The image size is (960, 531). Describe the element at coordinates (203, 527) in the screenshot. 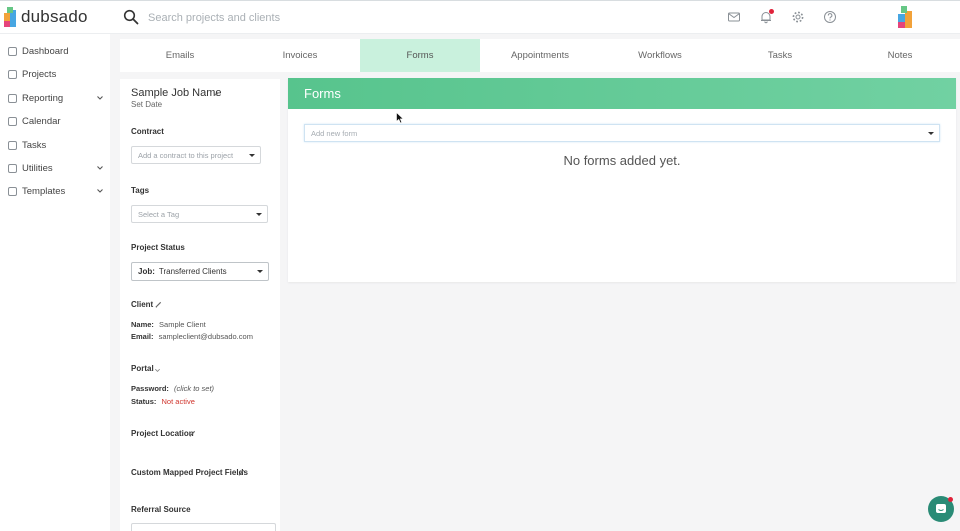

I see `referral-source-input` at that location.